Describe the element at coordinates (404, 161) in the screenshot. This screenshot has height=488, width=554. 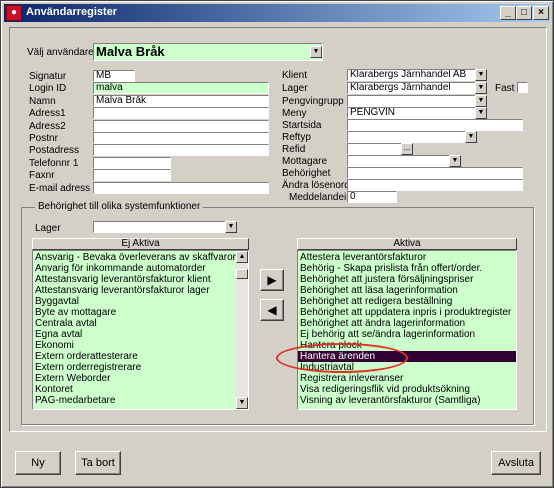
I see `mottagare-combo` at that location.